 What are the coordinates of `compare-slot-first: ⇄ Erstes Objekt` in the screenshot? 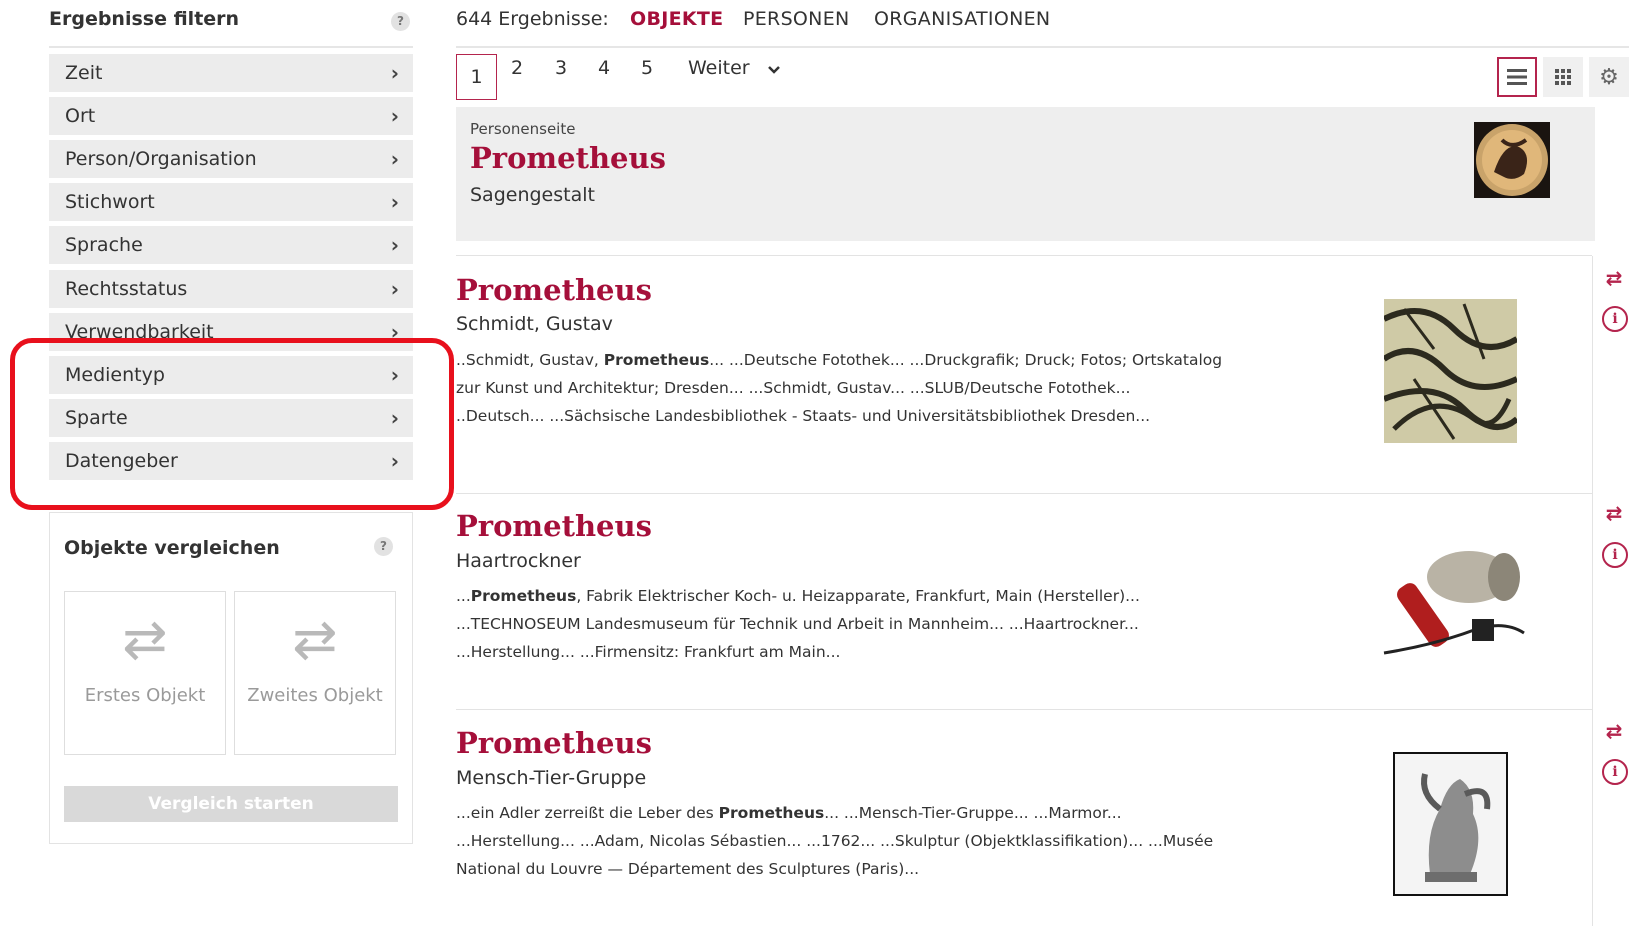 It's located at (145, 673).